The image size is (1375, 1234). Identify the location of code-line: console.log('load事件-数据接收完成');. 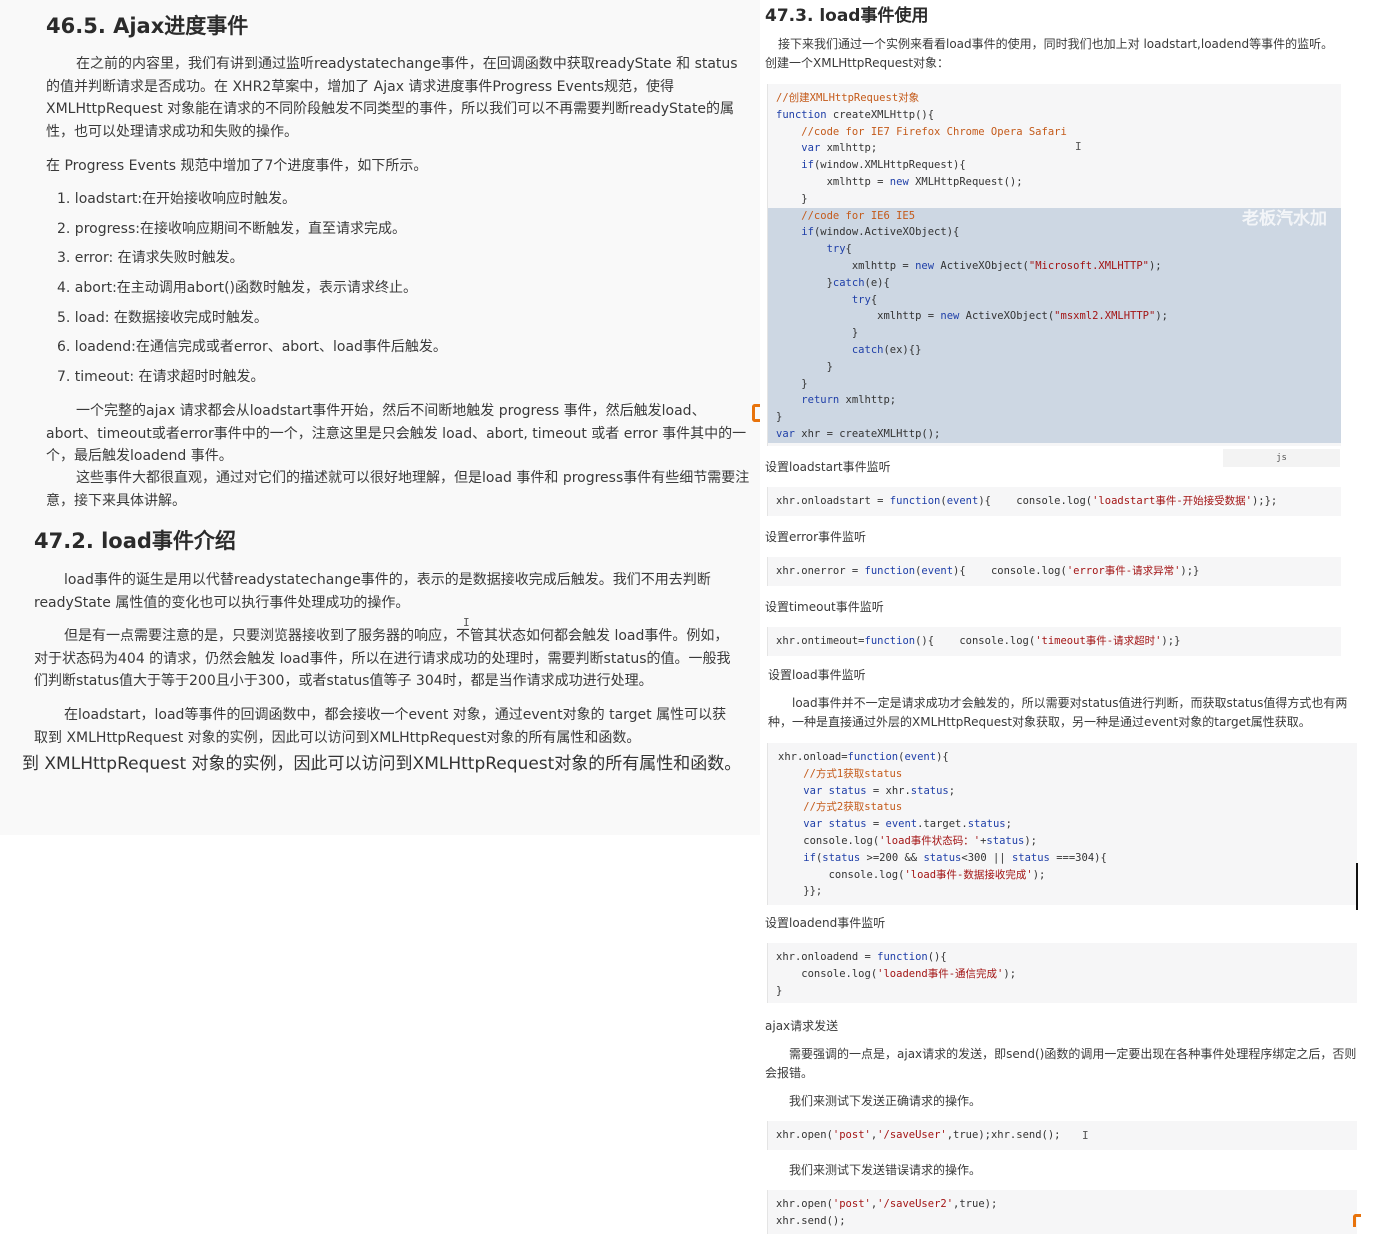
(912, 874).